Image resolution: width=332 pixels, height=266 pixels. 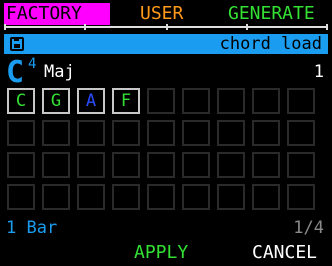 I want to click on chord-slot: A, so click(x=91, y=101).